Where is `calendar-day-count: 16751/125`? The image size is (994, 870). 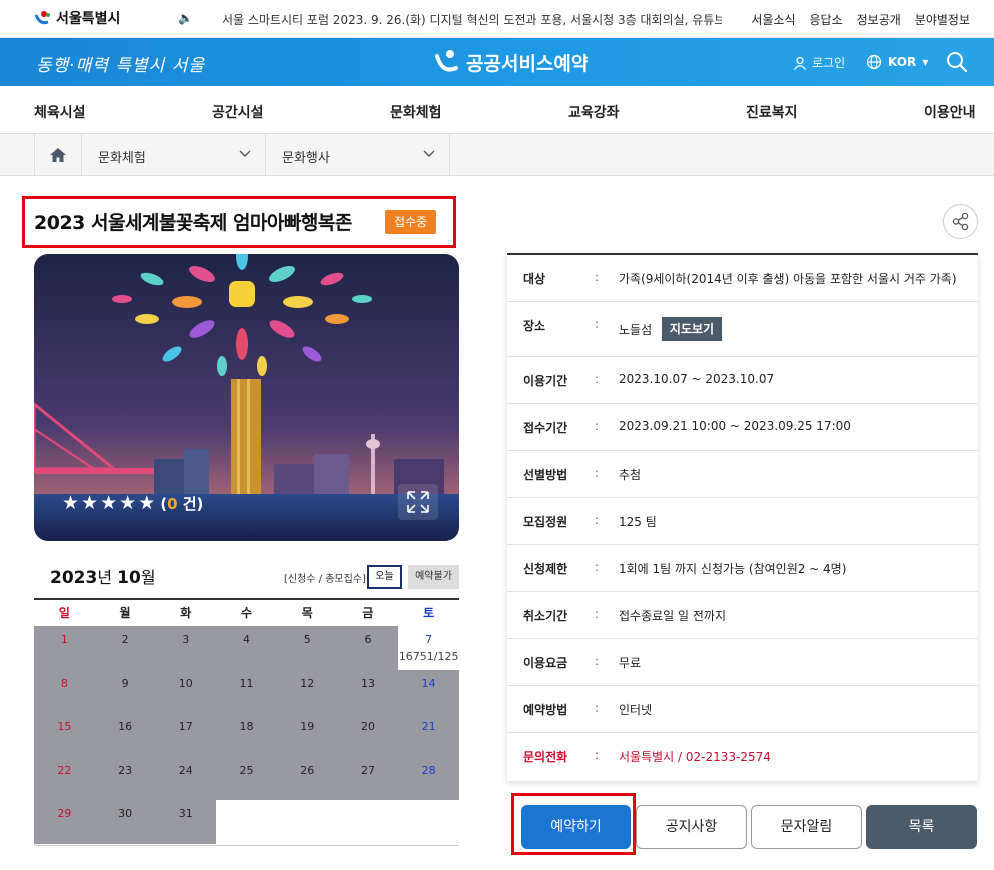 calendar-day-count: 16751/125 is located at coordinates (428, 656).